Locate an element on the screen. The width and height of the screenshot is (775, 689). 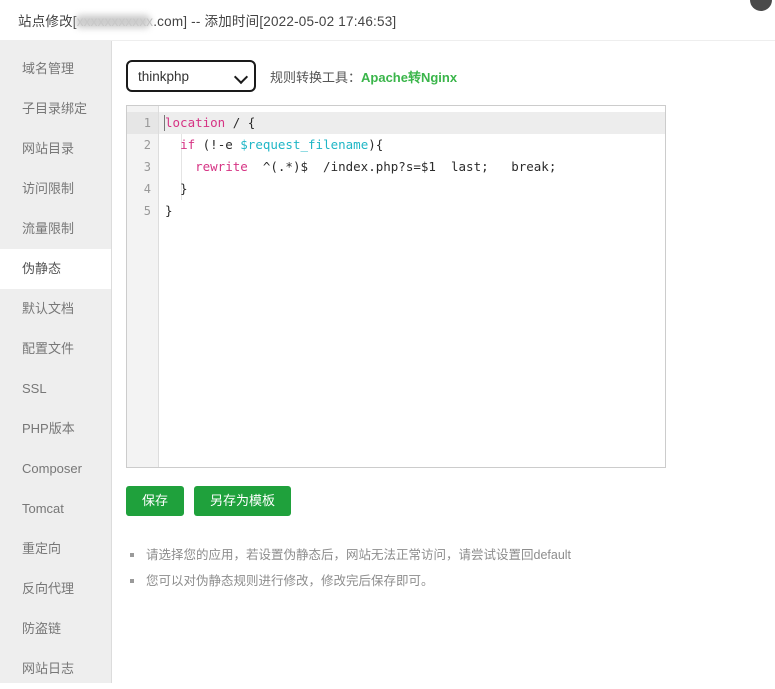
sidebar-item-10: Composer is located at coordinates (55, 469).